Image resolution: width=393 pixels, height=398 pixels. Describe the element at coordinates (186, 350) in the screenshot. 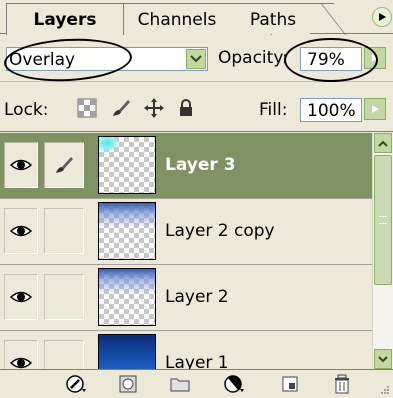

I see `layer-row: Layer 1` at that location.